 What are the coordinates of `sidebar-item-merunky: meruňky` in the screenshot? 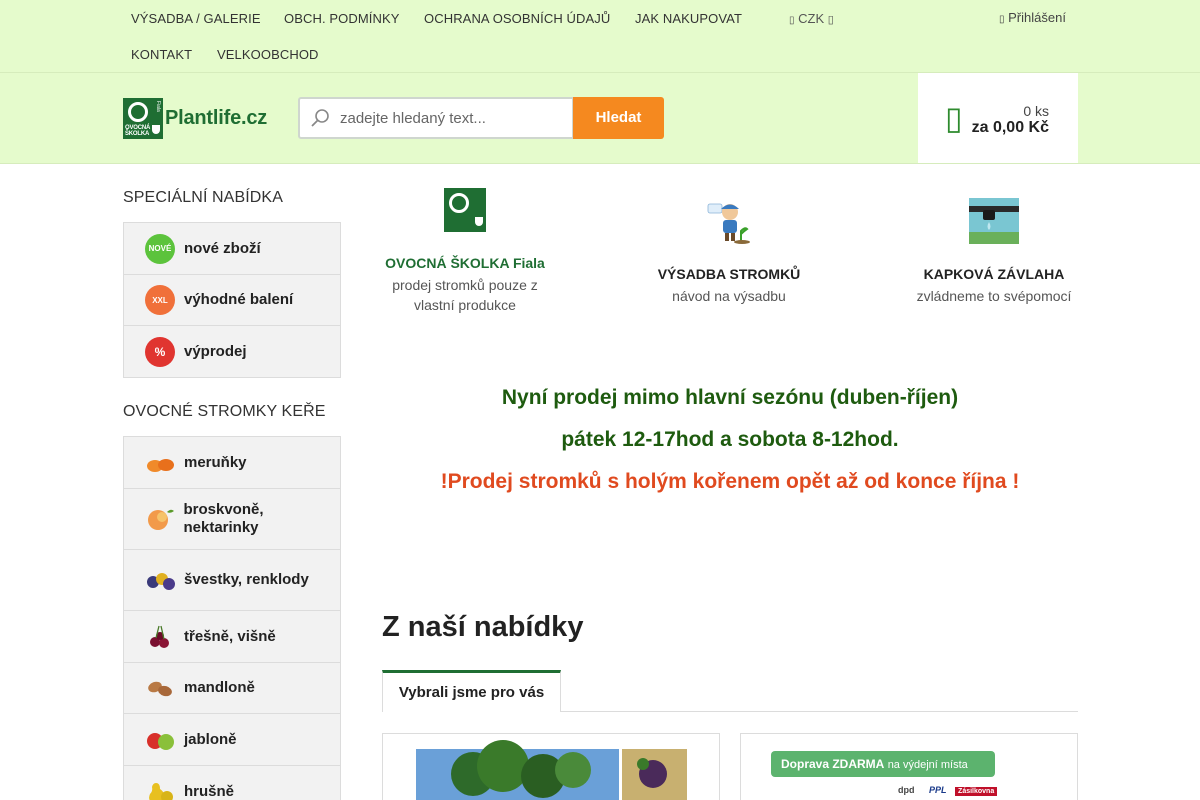 It's located at (232, 463).